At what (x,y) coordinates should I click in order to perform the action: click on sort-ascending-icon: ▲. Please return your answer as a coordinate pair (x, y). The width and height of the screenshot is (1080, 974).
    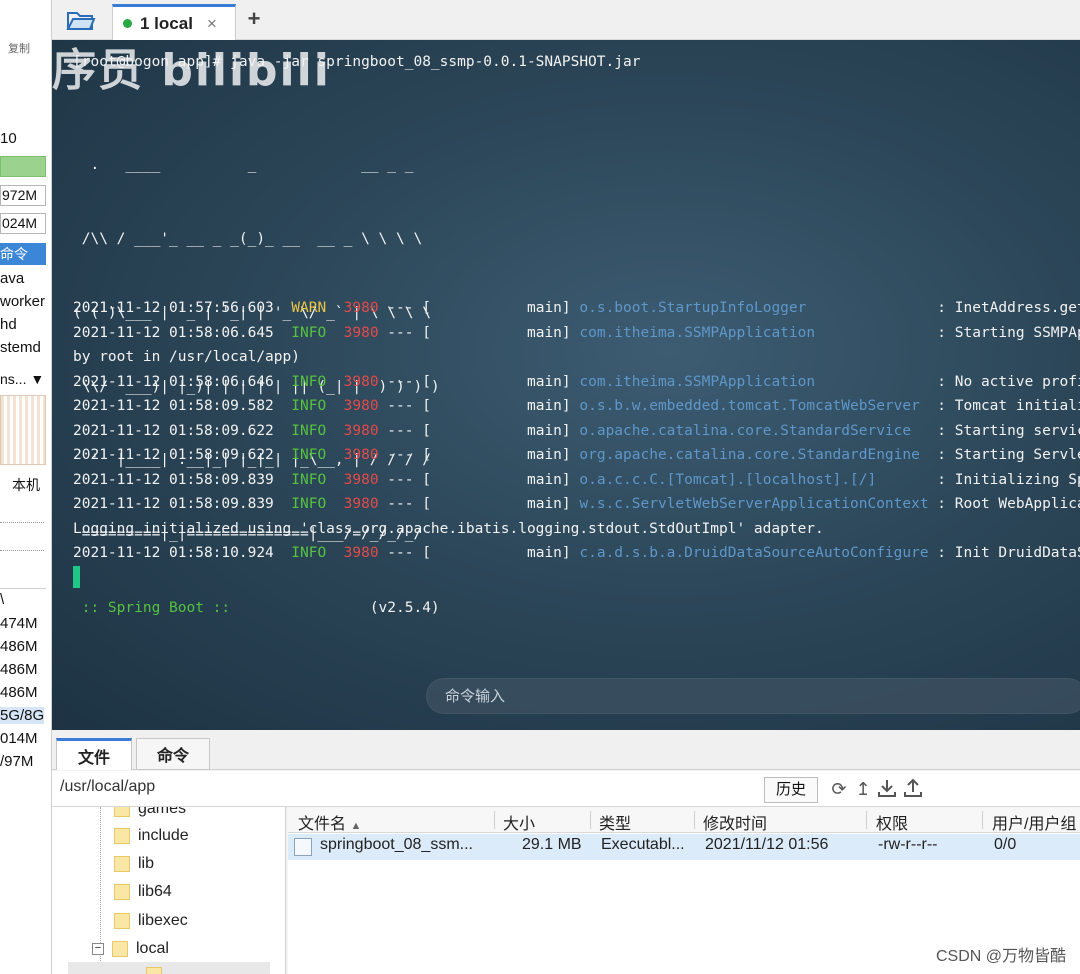
    Looking at the image, I should click on (356, 826).